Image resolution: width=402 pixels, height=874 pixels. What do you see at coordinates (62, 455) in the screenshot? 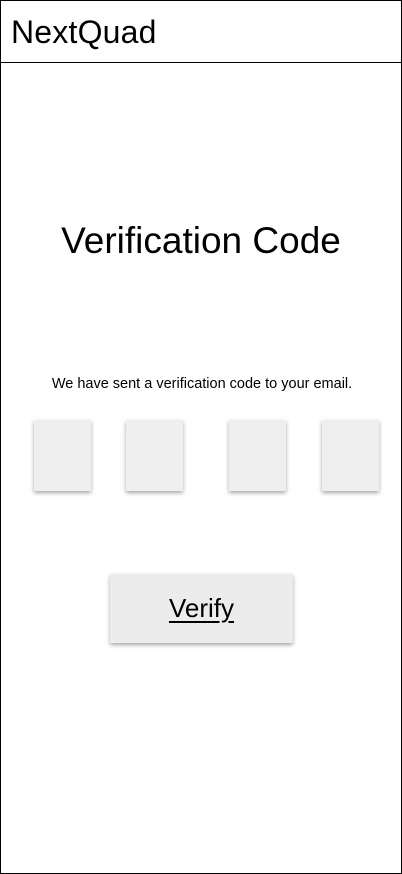
I see `code-digit-1-input` at bounding box center [62, 455].